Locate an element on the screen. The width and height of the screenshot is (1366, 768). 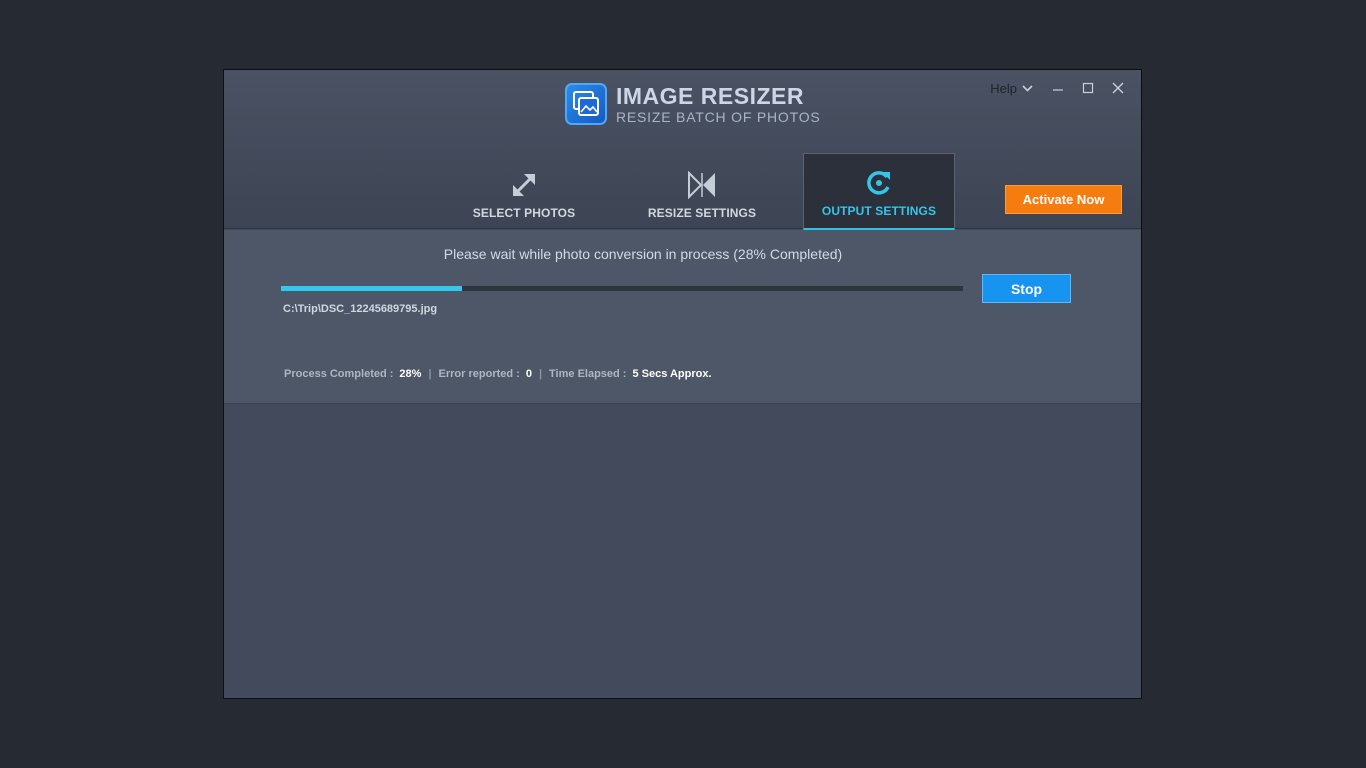
app-logo: IMAGE RESIZER RESIZE BATCH OF PHOTOS is located at coordinates (693, 104).